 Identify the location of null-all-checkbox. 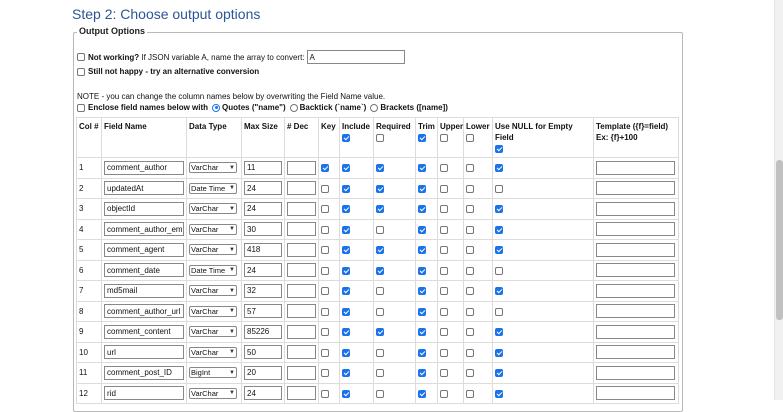
(499, 148).